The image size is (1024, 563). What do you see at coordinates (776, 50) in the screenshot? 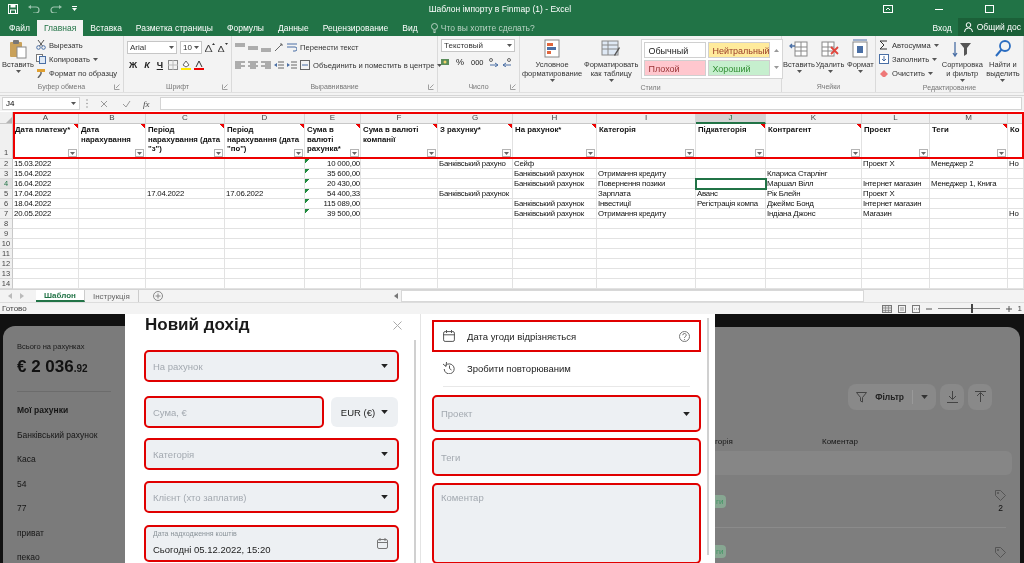
I see `scroll-up-icon` at bounding box center [776, 50].